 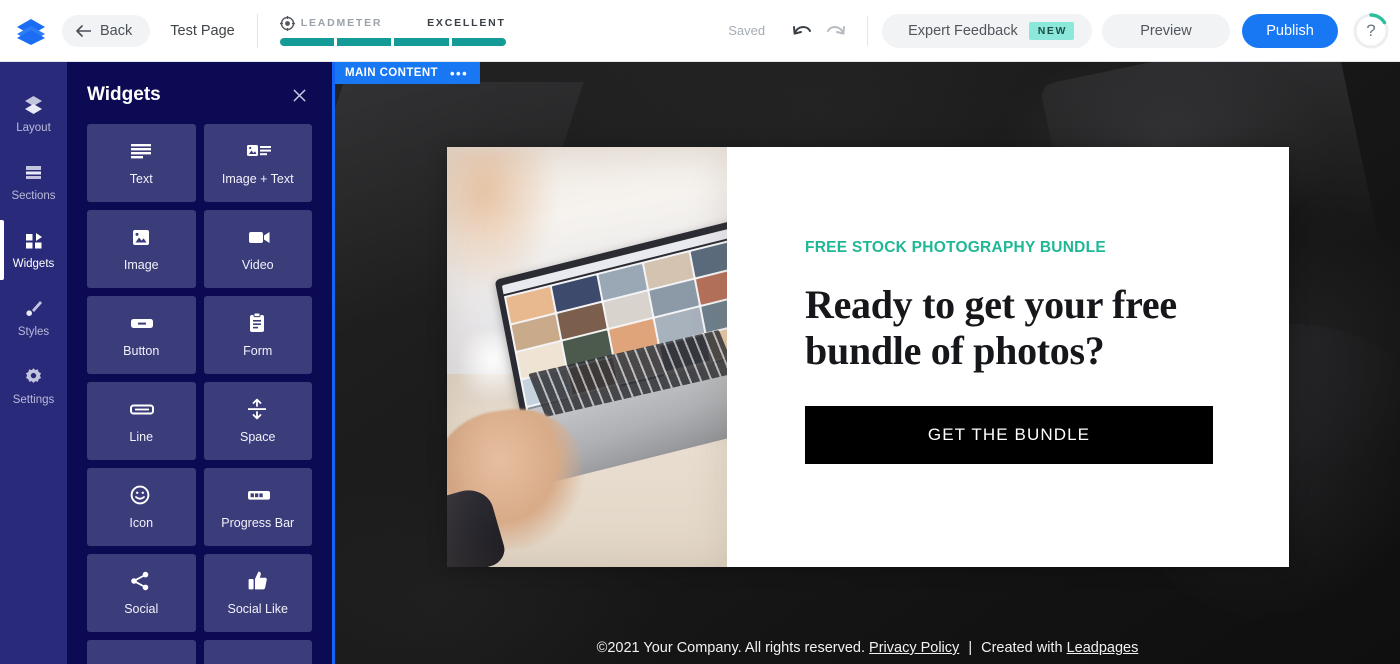 I want to click on target-icon, so click(x=287, y=23).